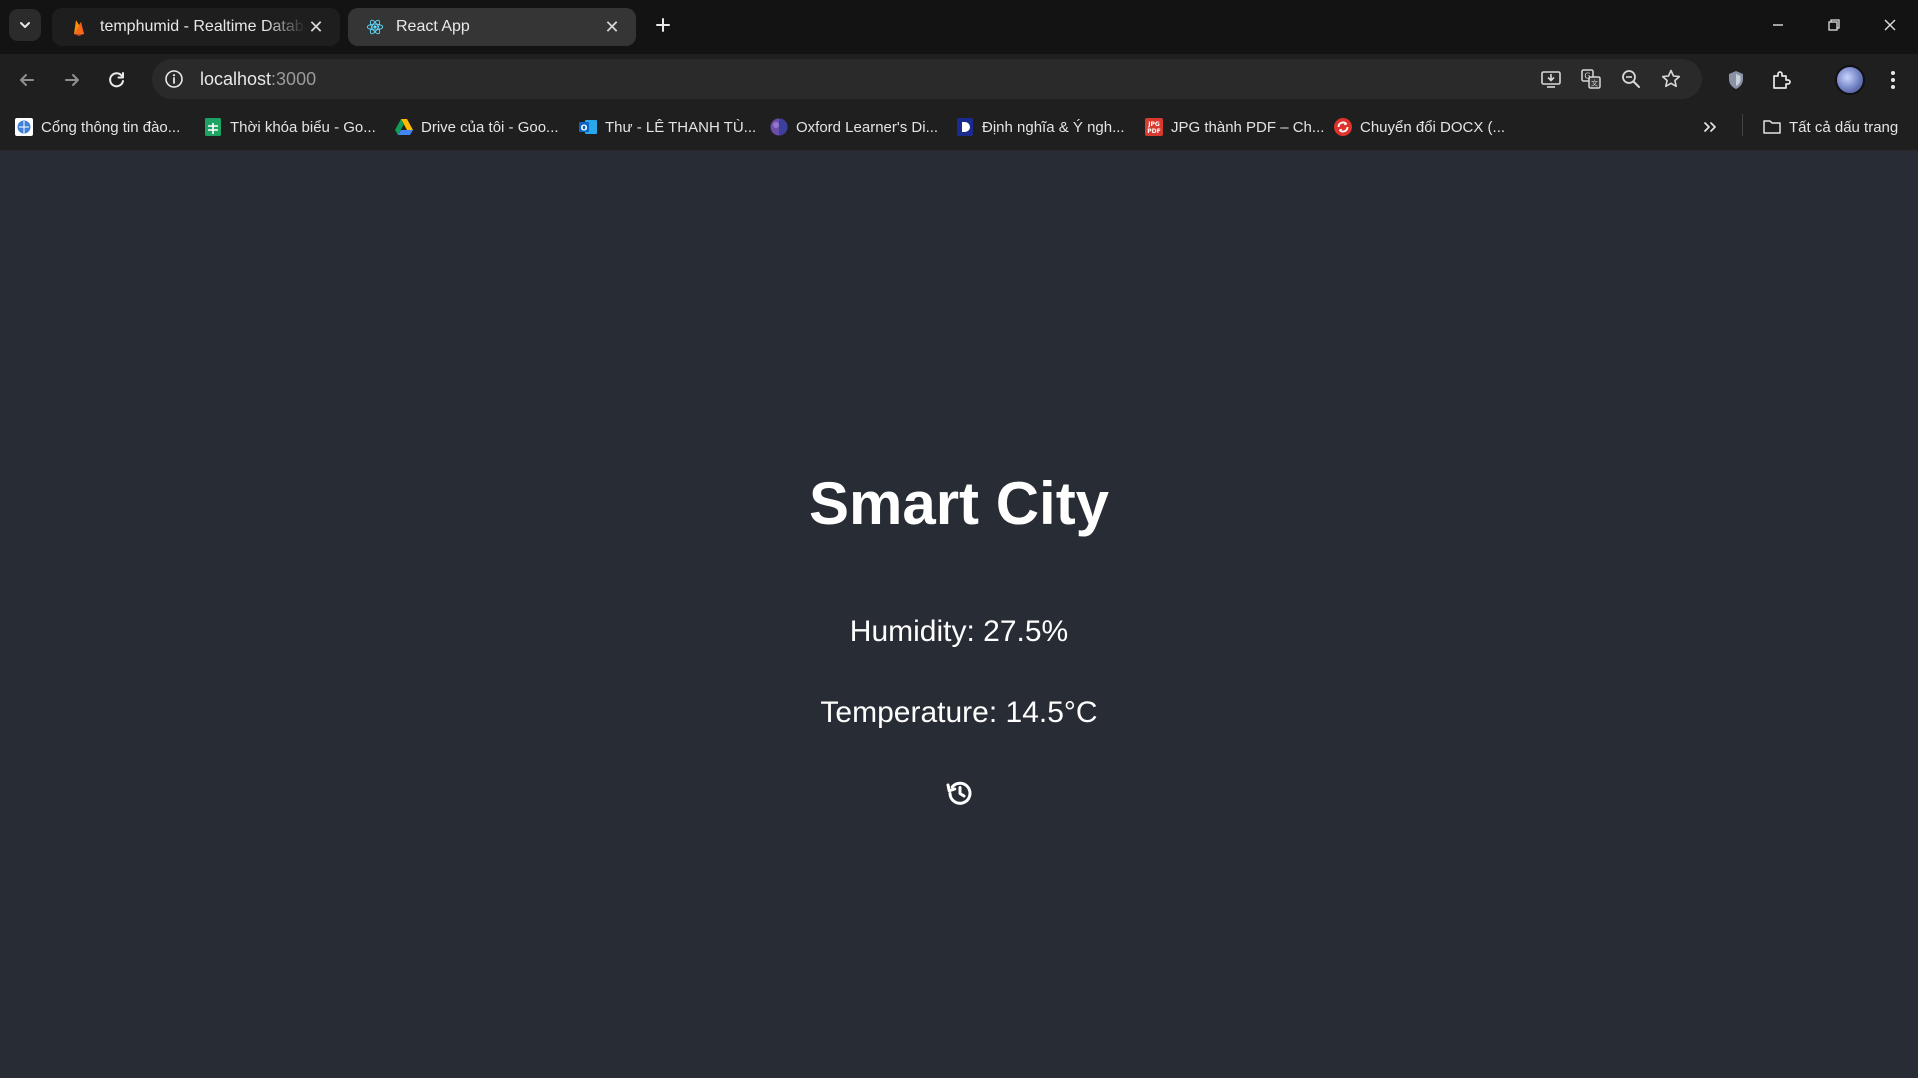 Image resolution: width=1918 pixels, height=1078 pixels. I want to click on extensions-button, so click(1781, 80).